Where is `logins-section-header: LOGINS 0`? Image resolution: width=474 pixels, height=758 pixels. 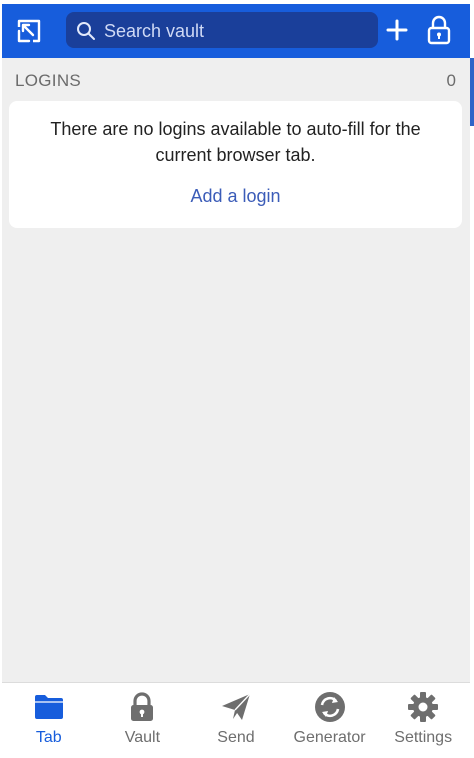
logins-section-header: LOGINS 0 is located at coordinates (236, 81).